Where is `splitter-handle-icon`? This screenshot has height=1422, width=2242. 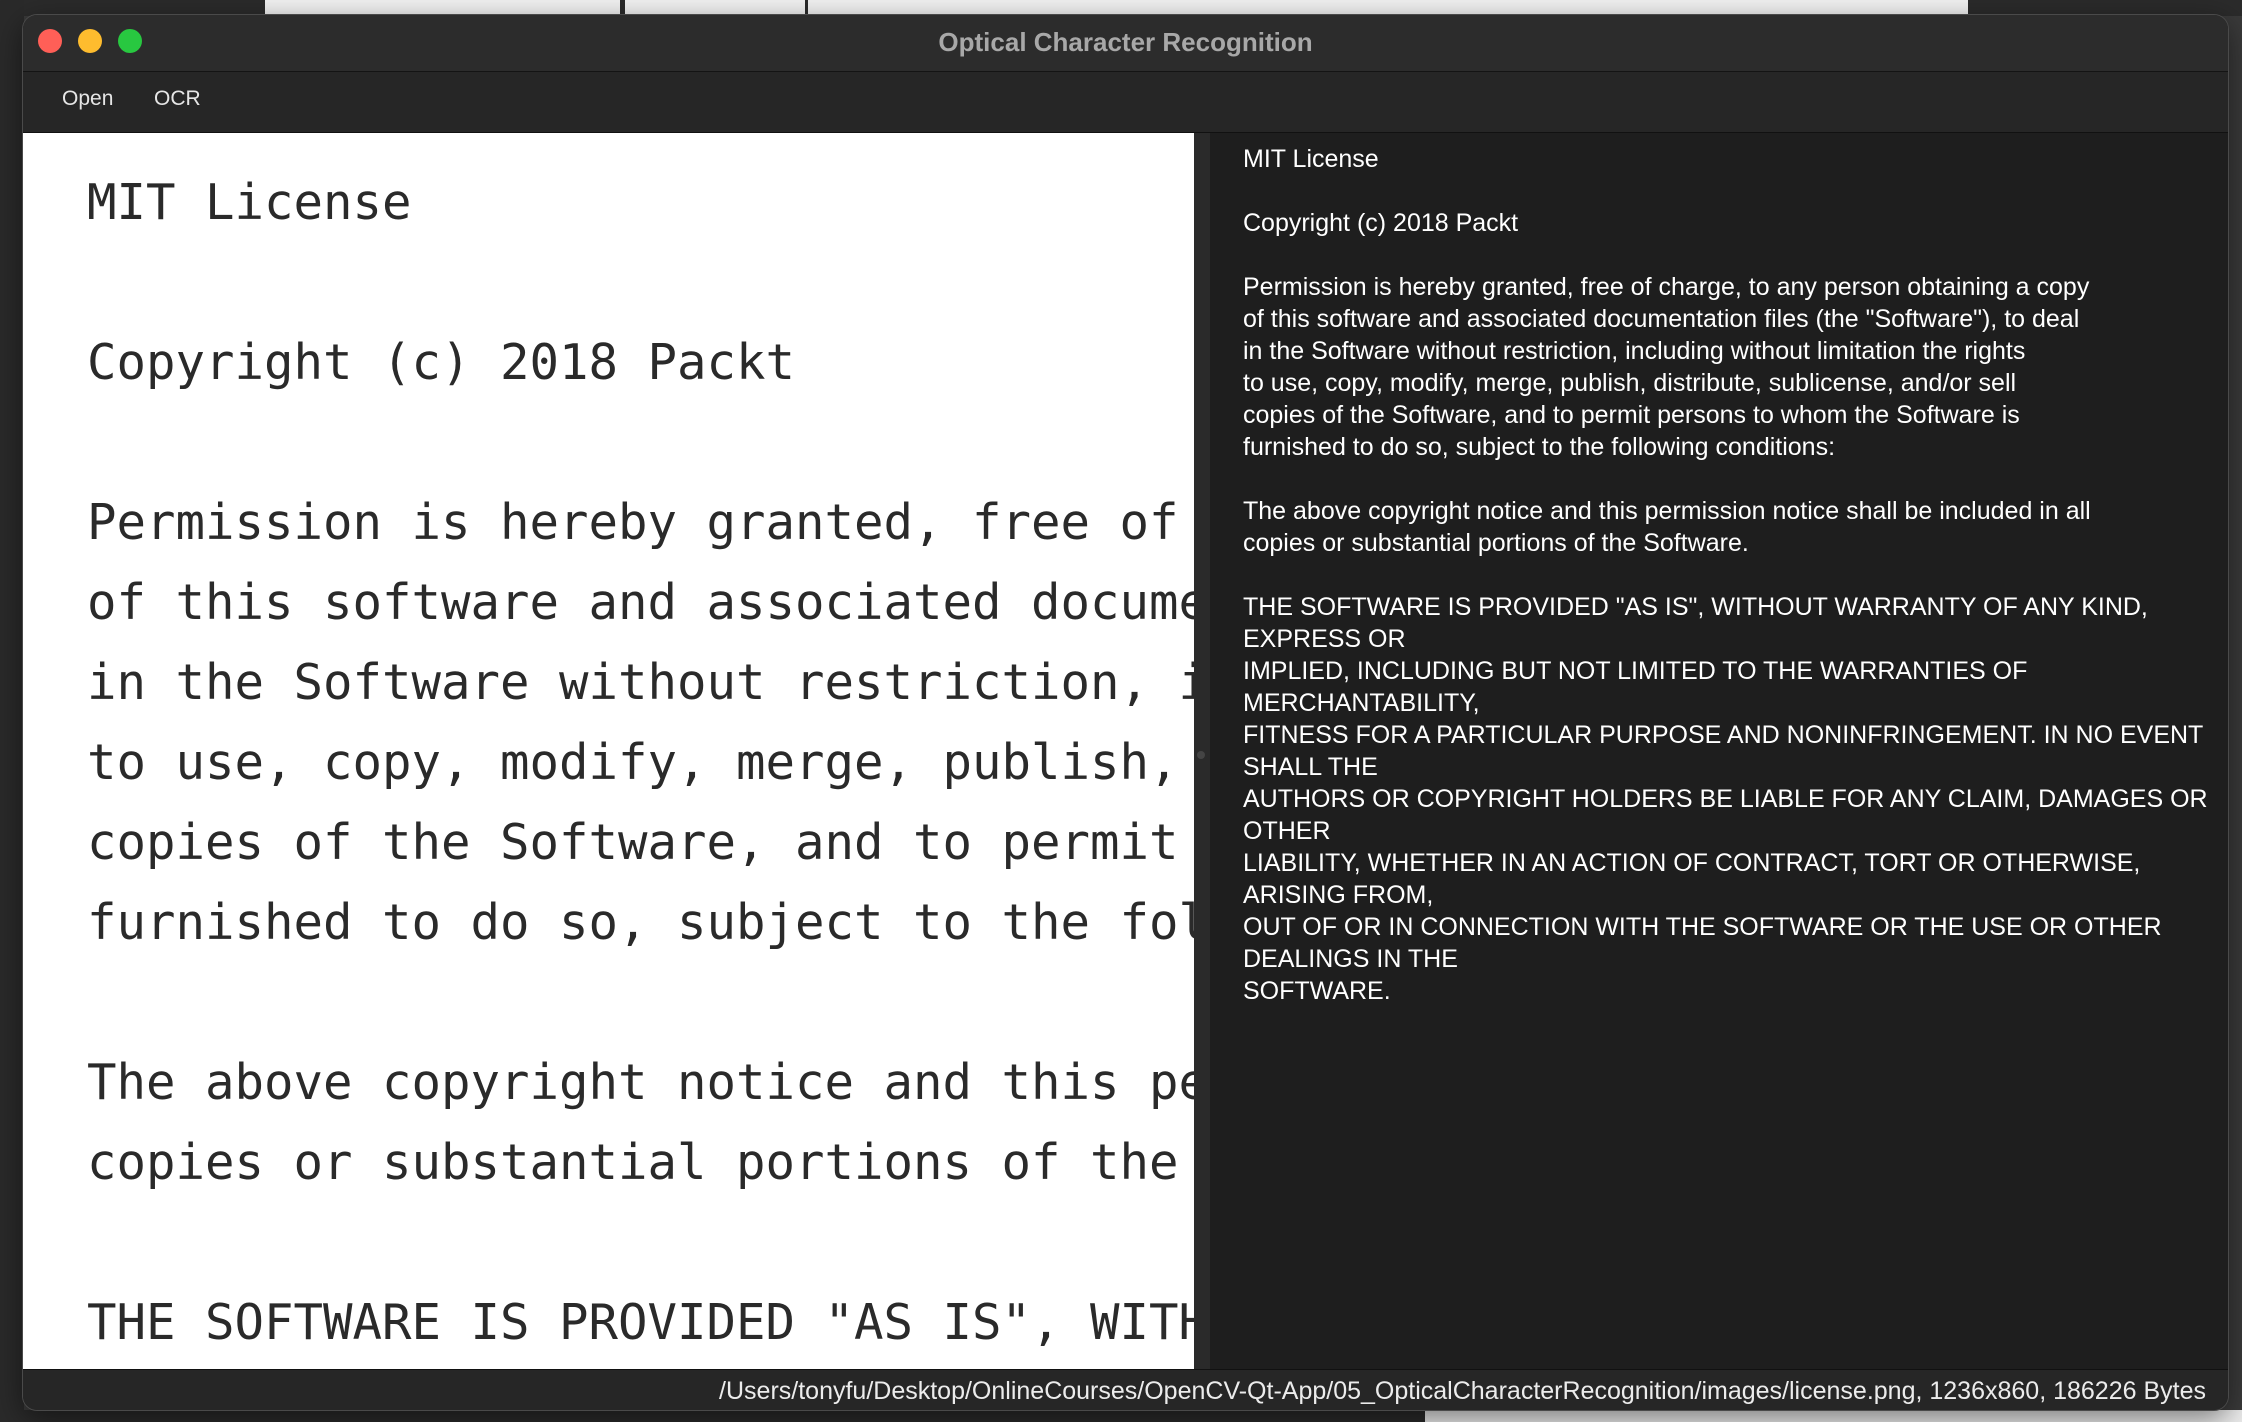
splitter-handle-icon is located at coordinates (1201, 755).